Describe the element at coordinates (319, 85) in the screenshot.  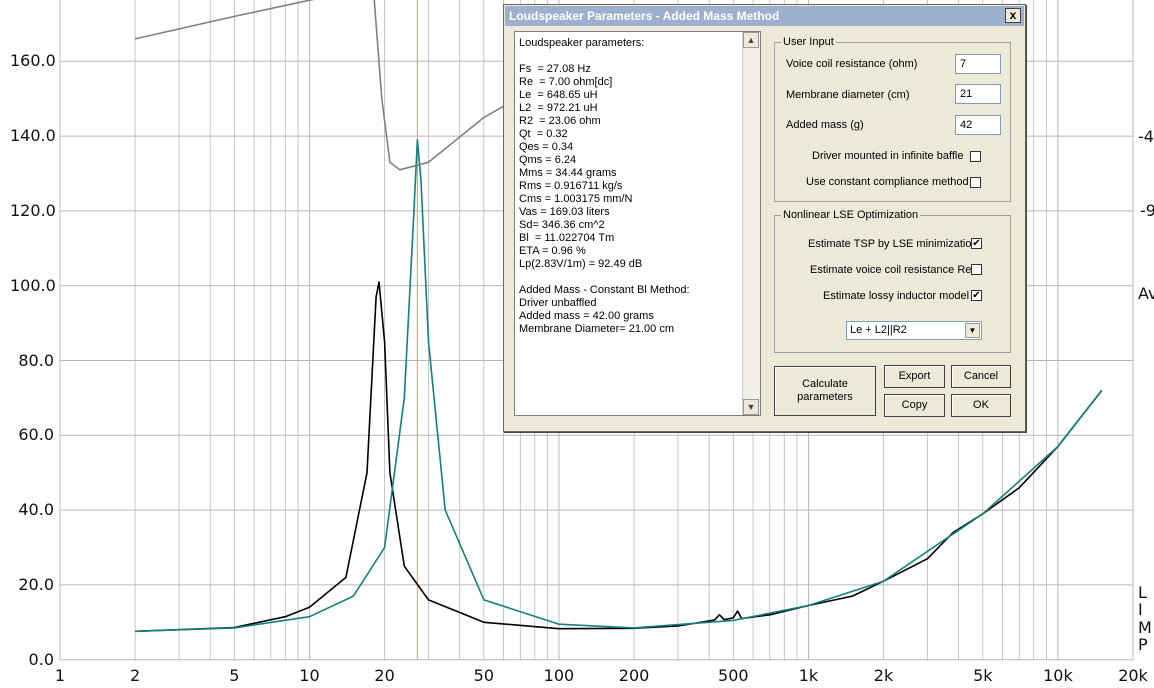
I see `curve-phase` at that location.